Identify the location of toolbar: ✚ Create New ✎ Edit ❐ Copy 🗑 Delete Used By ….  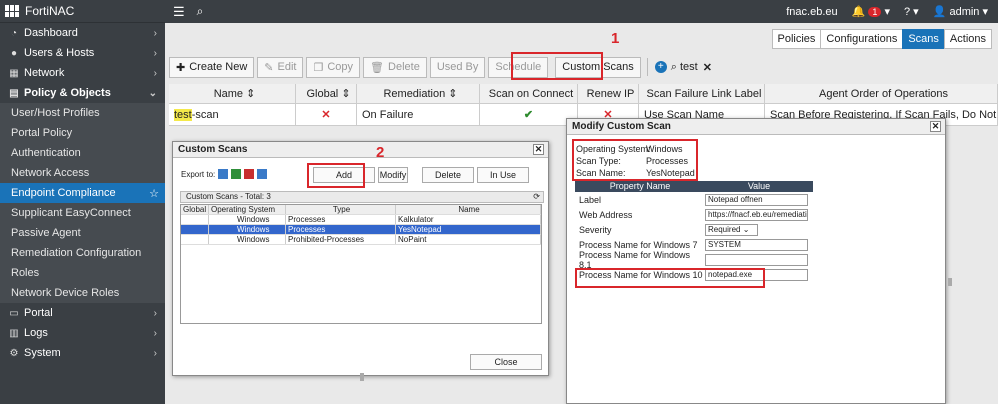
(440, 67).